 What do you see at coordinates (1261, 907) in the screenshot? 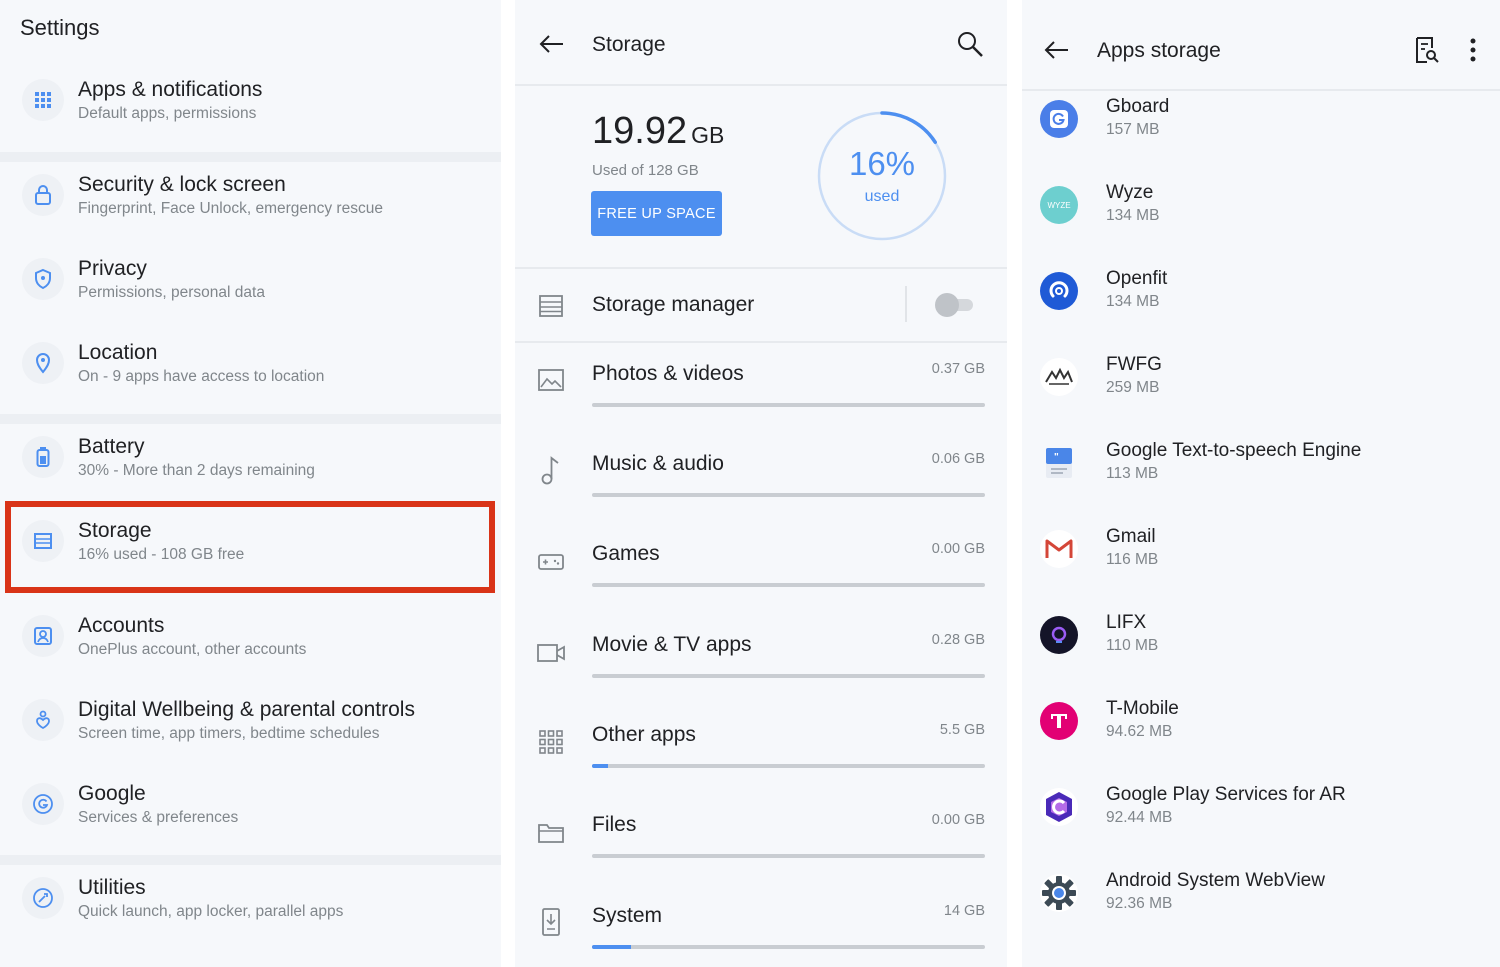
I see `app-row-webview: Android System WebView 92.36 MB` at bounding box center [1261, 907].